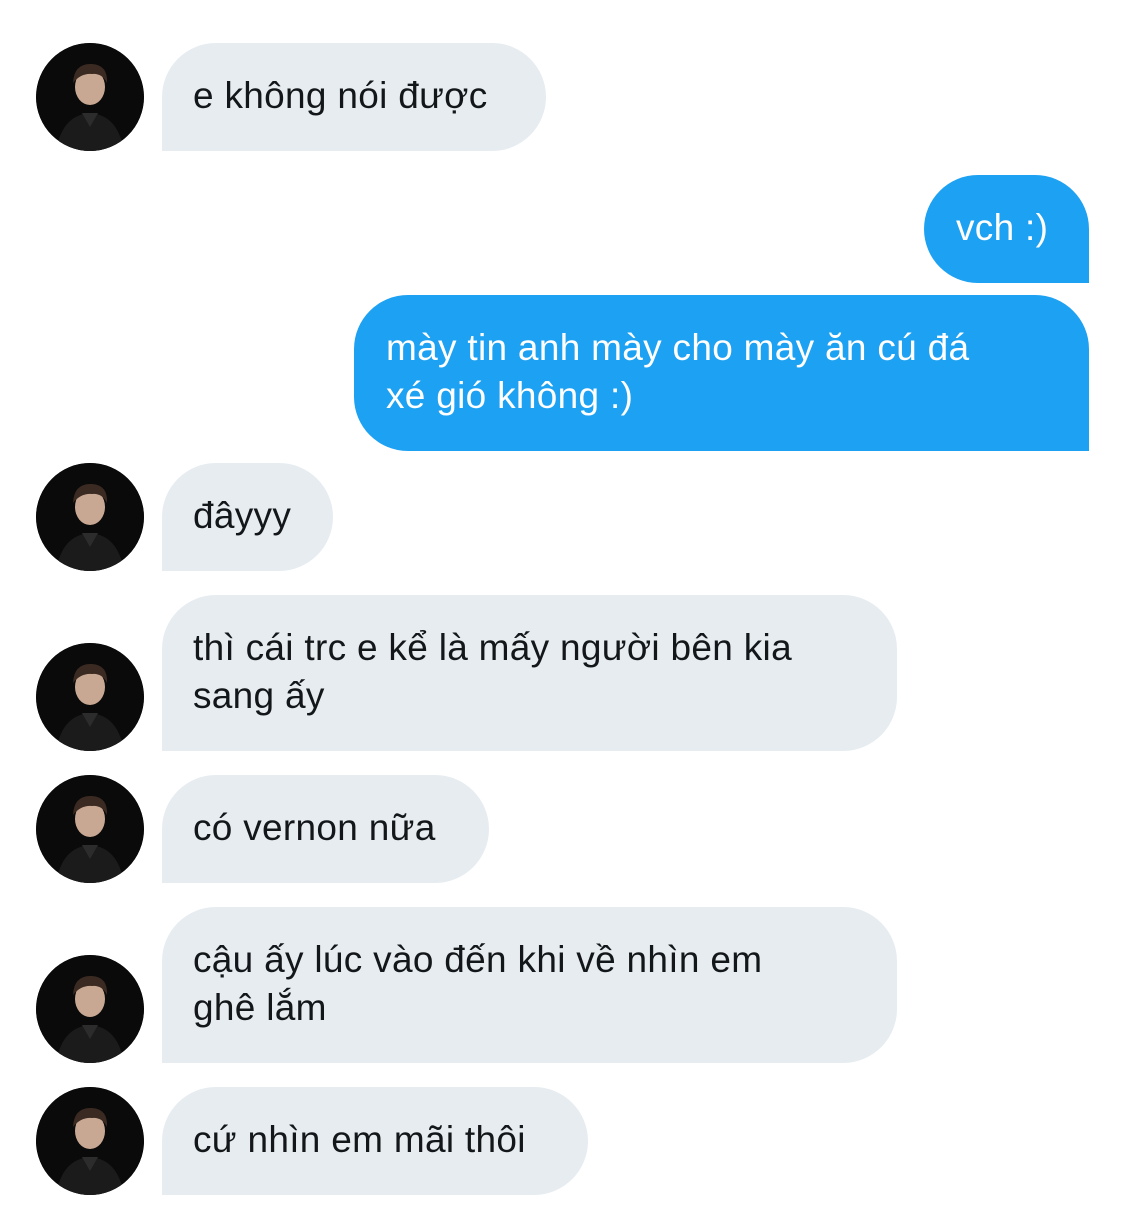 This screenshot has width=1125, height=1211. I want to click on message-text: e không nói được, so click(340, 95).